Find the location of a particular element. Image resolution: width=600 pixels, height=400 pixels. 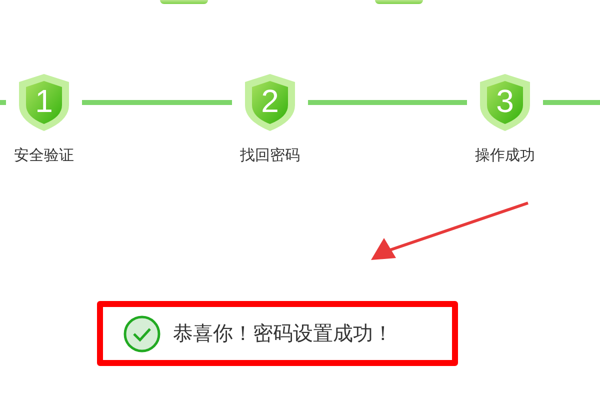

step-label: 操作成功 is located at coordinates (505, 155).